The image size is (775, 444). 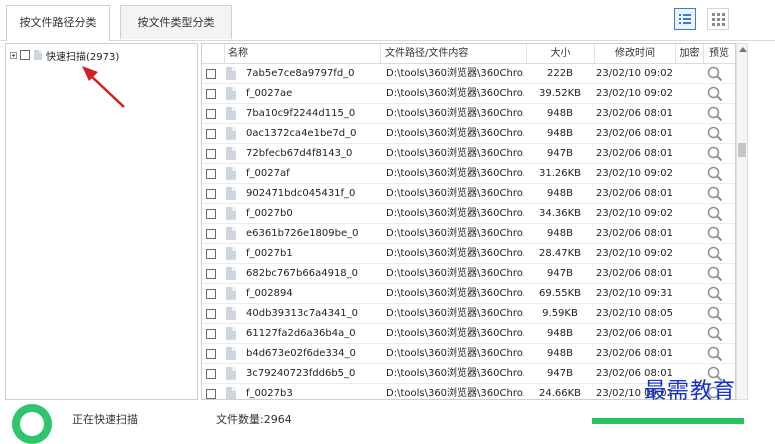 I want to click on file-modified: 23/02/10 08:05, so click(x=634, y=313).